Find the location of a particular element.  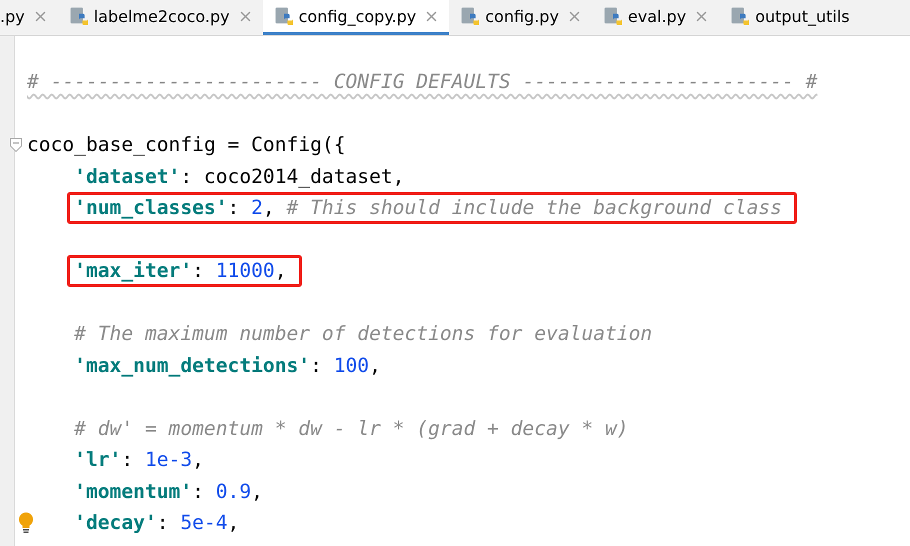

file-tab: labelme2coco.py is located at coordinates (160, 17).